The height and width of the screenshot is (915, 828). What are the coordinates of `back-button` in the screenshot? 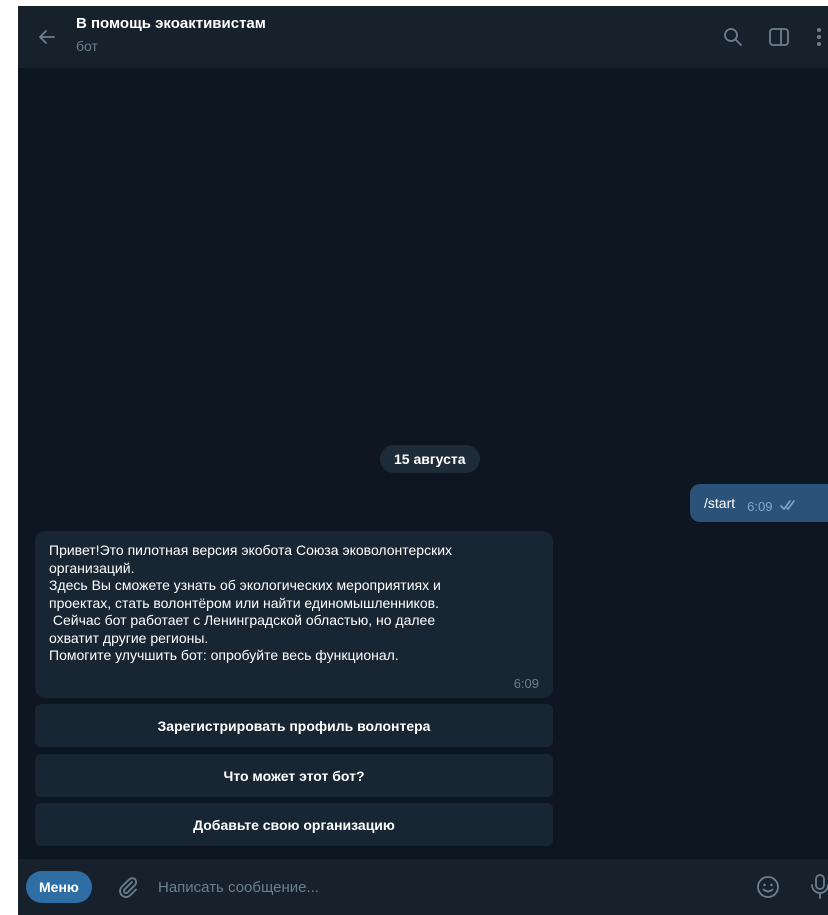 It's located at (47, 37).